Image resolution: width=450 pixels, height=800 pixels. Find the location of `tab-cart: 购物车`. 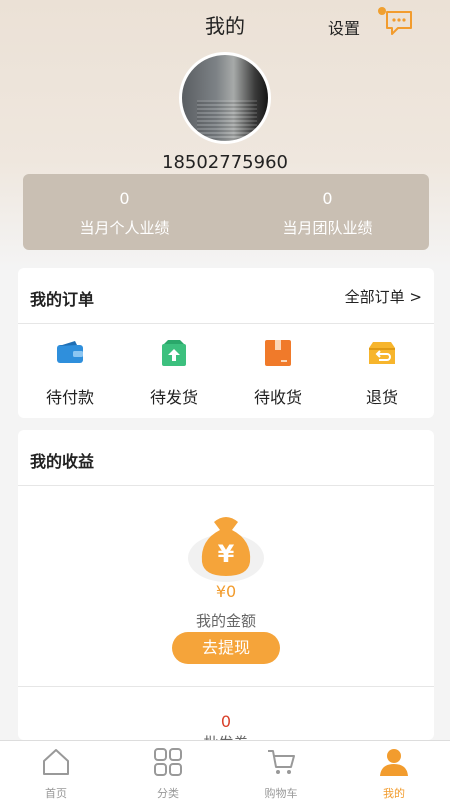

tab-cart: 购物车 is located at coordinates (281, 773).